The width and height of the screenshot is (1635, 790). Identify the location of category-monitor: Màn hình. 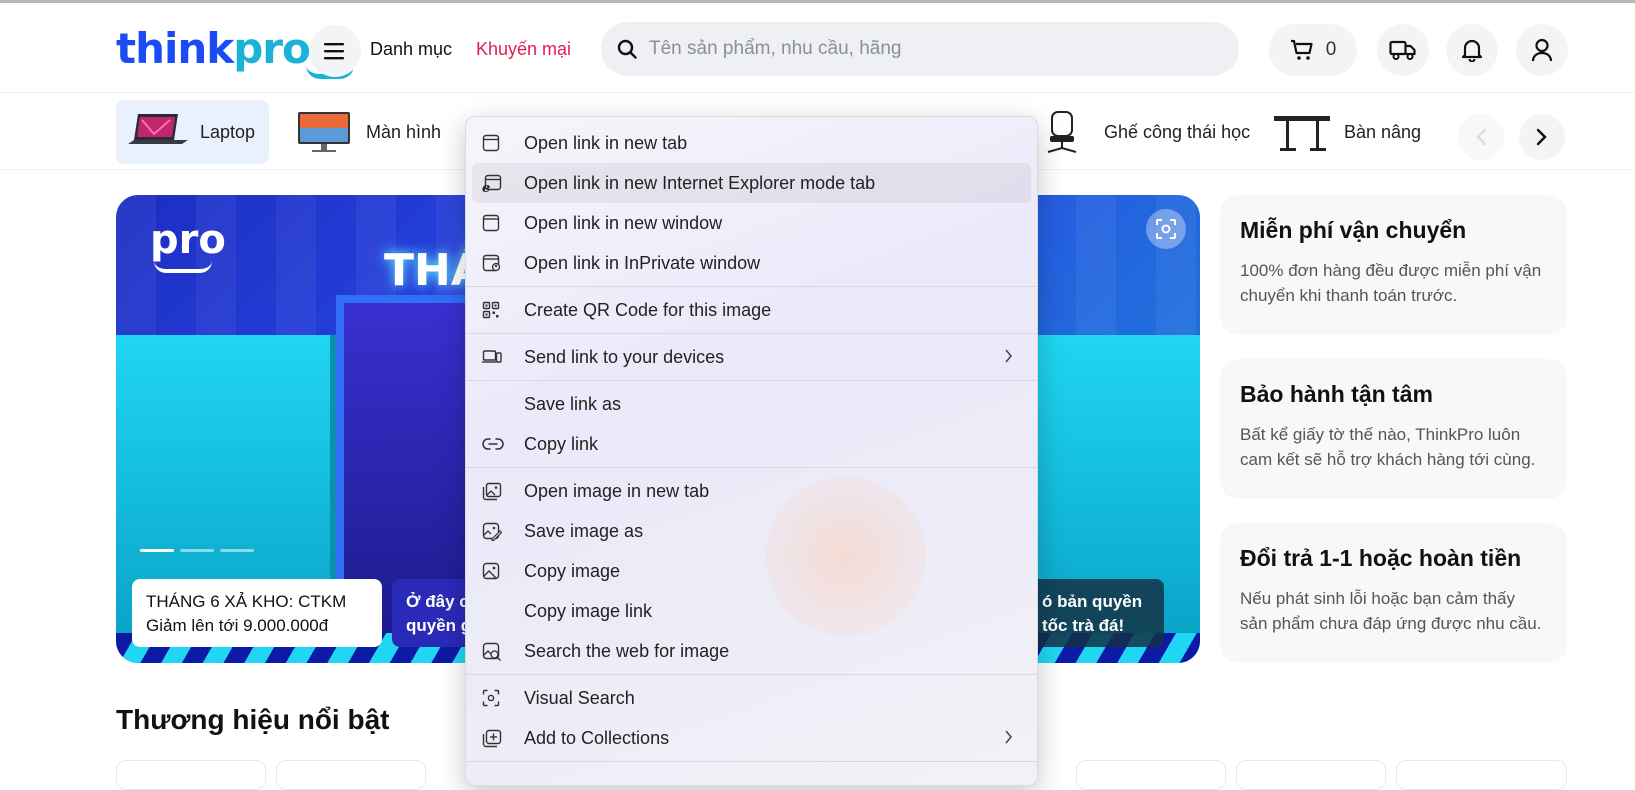
(367, 132).